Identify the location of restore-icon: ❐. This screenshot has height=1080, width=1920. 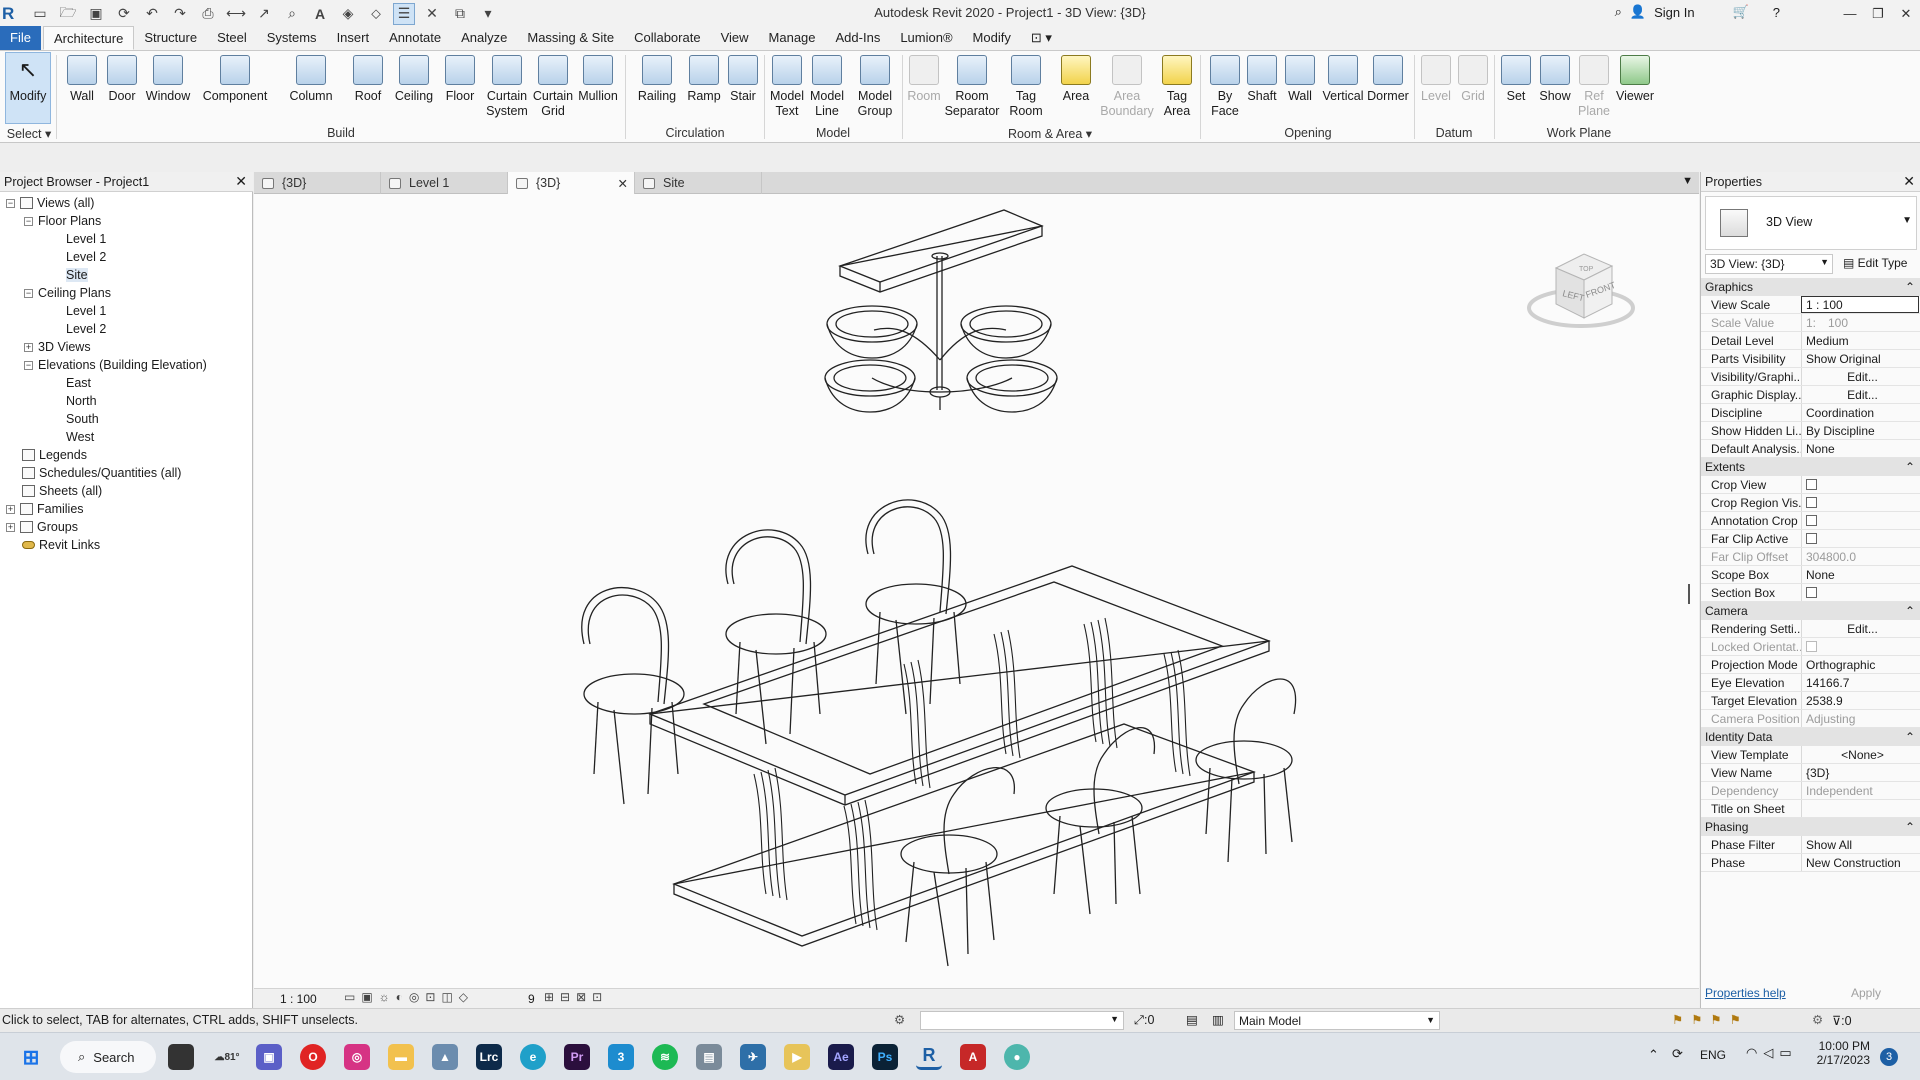
(1878, 13).